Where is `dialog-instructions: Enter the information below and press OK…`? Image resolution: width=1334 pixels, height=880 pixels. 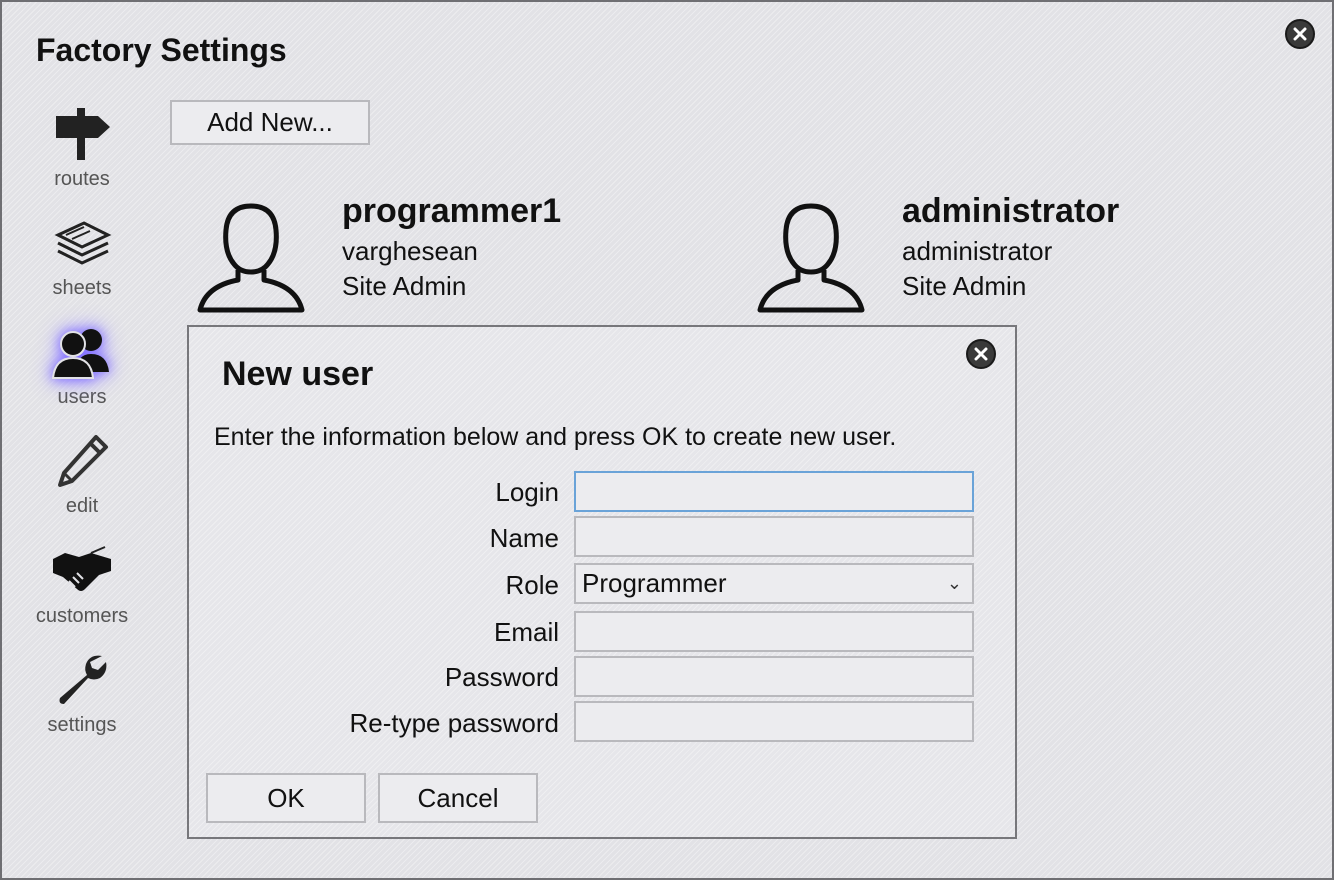 dialog-instructions: Enter the information below and press OK… is located at coordinates (555, 437).